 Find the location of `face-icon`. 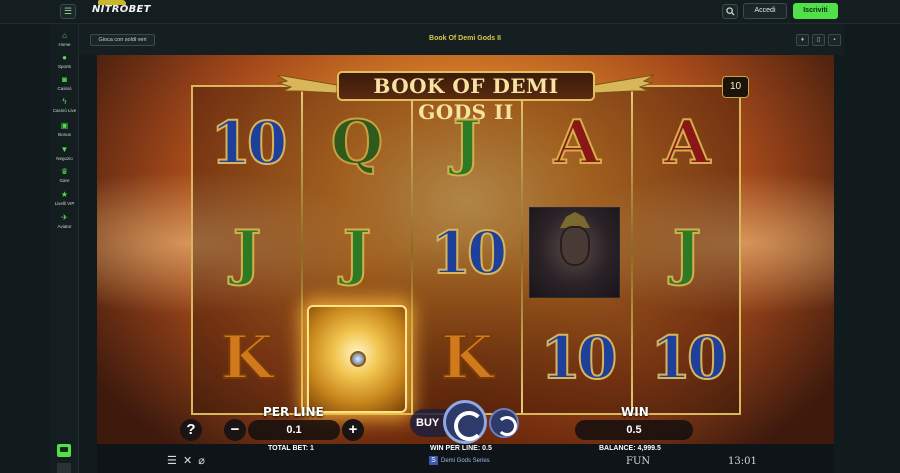

face-icon is located at coordinates (575, 246).